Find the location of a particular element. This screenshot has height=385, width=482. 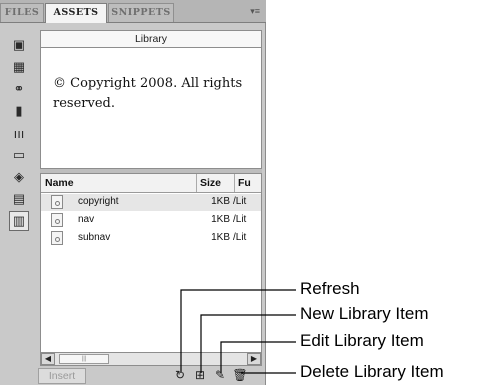

callout-line-new is located at coordinates (248, 343).